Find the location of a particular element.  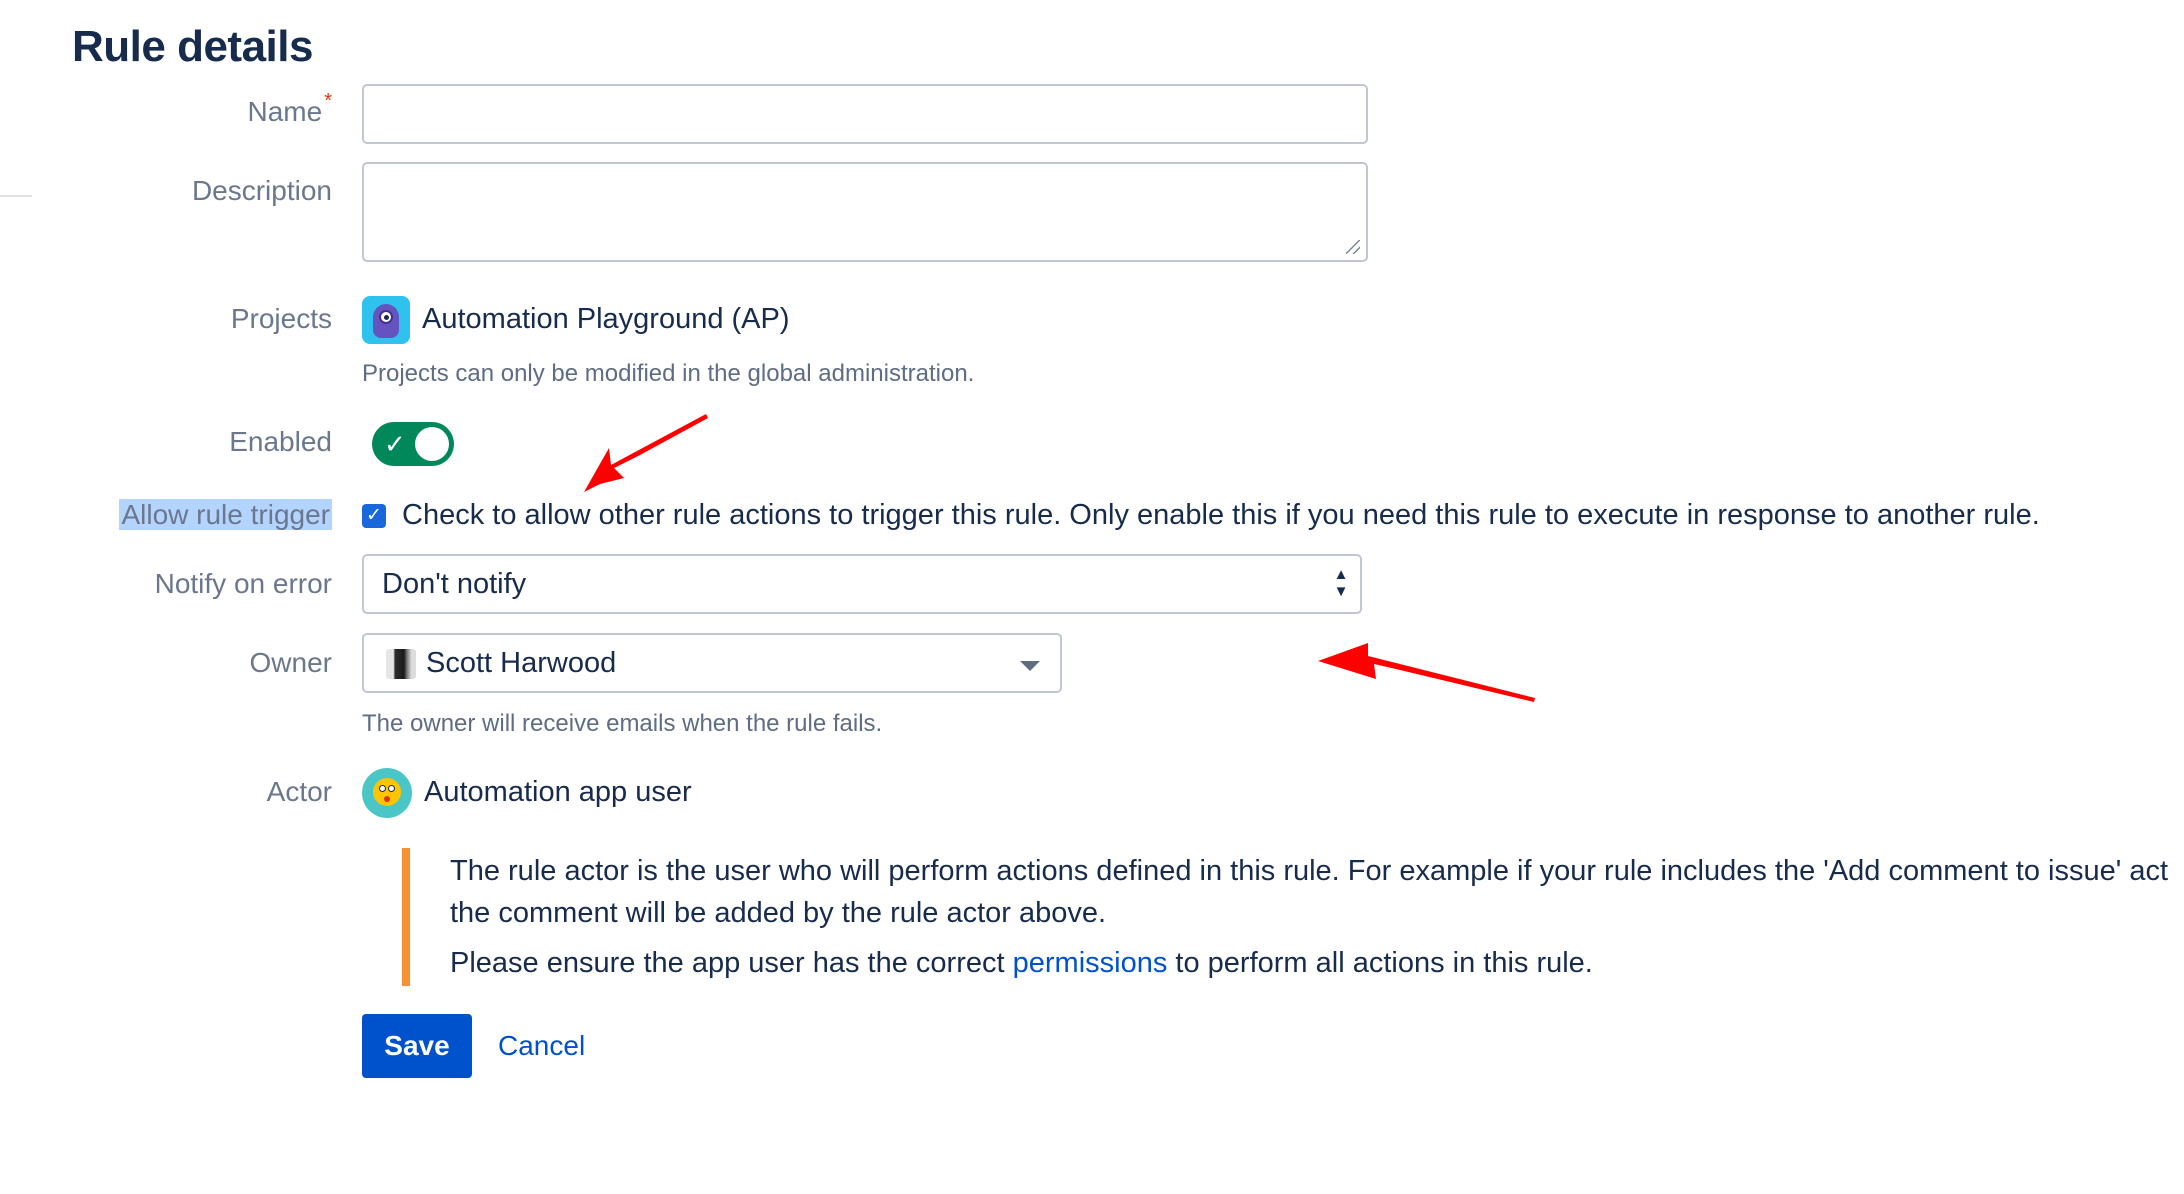

owner-label: Owner is located at coordinates (290, 662).